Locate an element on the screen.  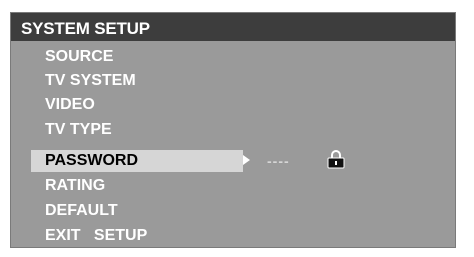
menu-item-password: PASSWORD is located at coordinates (137, 161).